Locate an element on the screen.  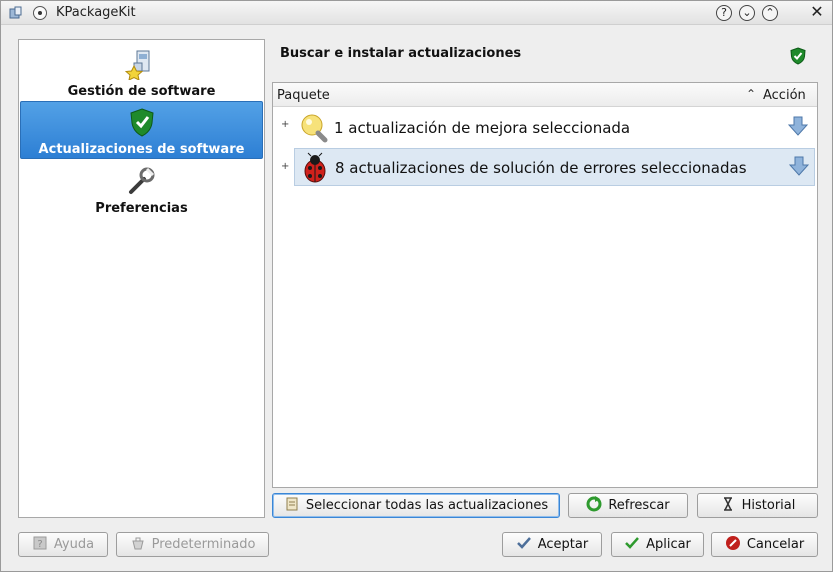
refresh-icon is located at coordinates (594, 504).